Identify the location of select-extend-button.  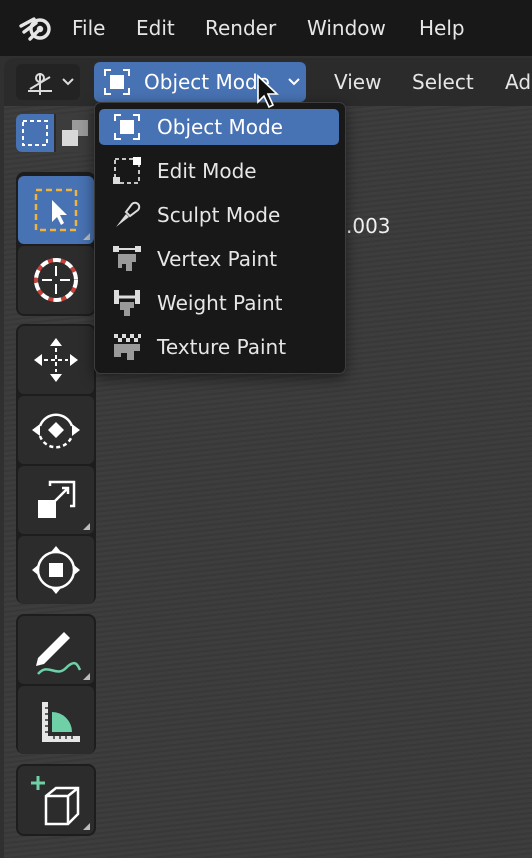
(75, 133).